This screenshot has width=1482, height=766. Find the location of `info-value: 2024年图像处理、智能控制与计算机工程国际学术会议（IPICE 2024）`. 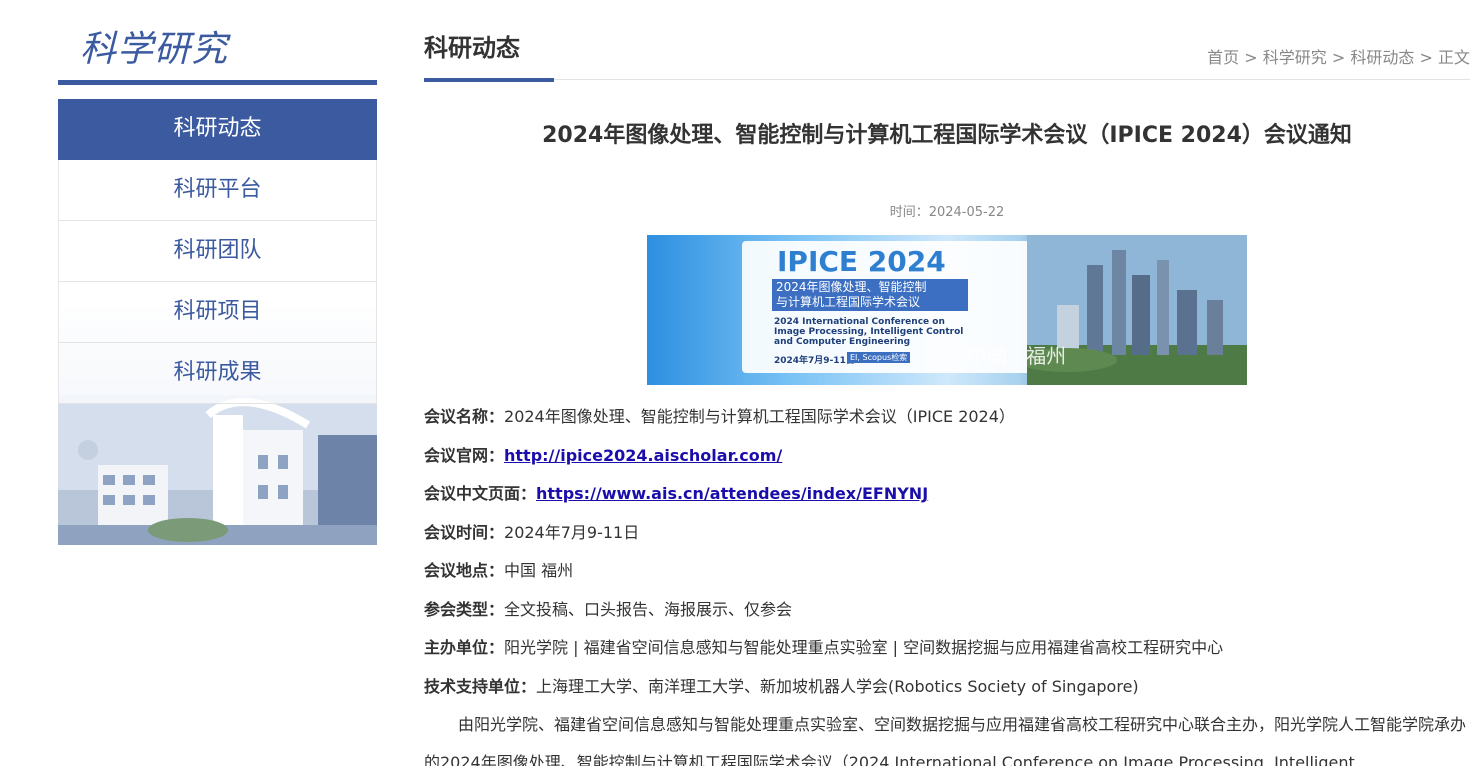

info-value: 2024年图像处理、智能控制与计算机工程国际学术会议（IPICE 2024） is located at coordinates (759, 416).